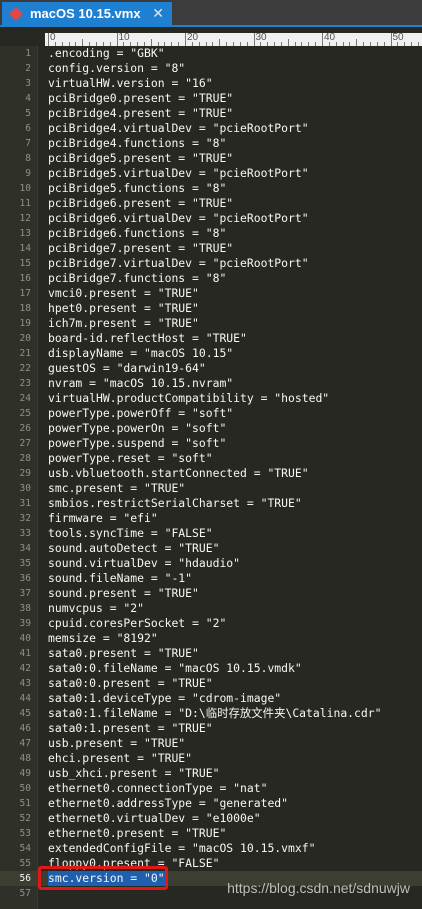  What do you see at coordinates (103, 518) in the screenshot?
I see `line-text: firmware = "efi"` at bounding box center [103, 518].